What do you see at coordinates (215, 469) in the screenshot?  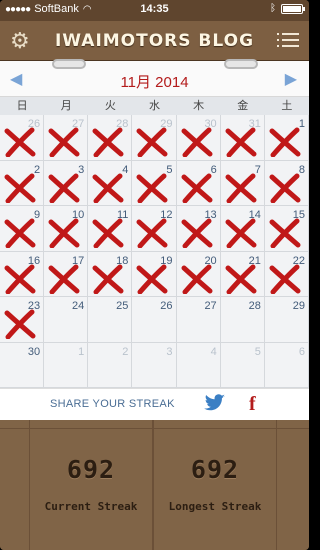 I see `longest-streak-value: 692` at bounding box center [215, 469].